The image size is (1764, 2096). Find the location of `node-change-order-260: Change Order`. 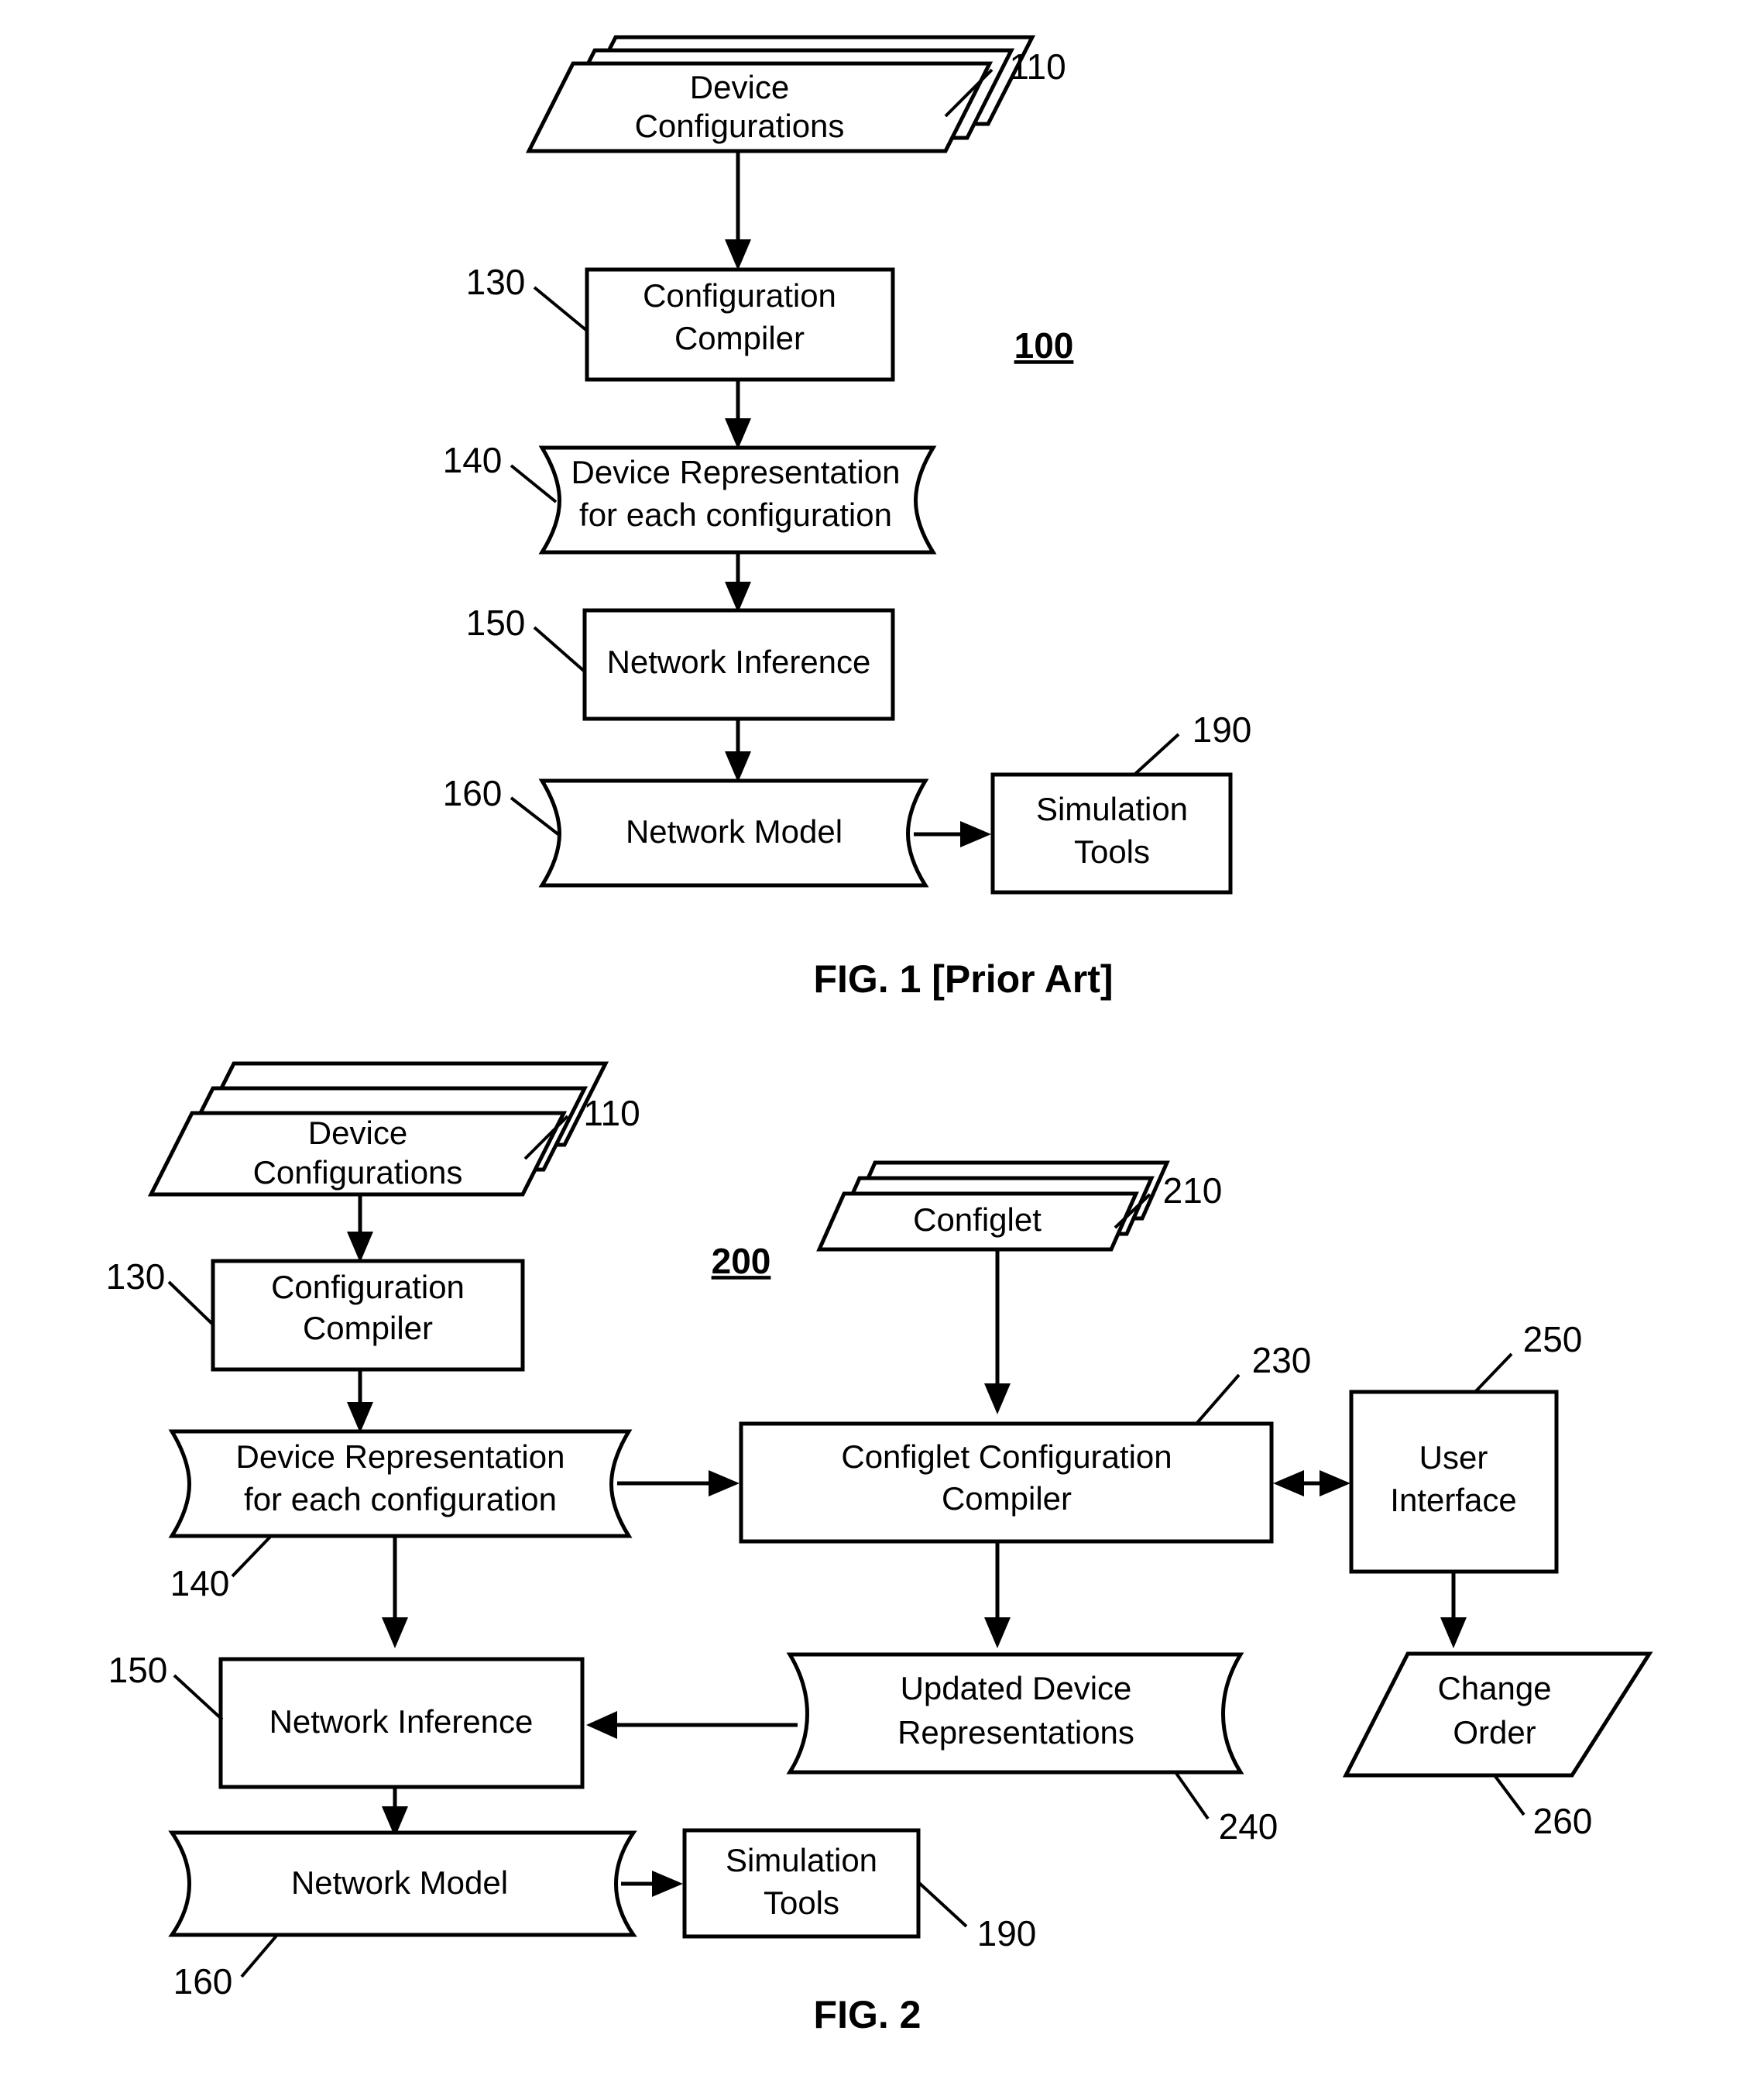

node-change-order-260: Change Order is located at coordinates (1497, 1714).